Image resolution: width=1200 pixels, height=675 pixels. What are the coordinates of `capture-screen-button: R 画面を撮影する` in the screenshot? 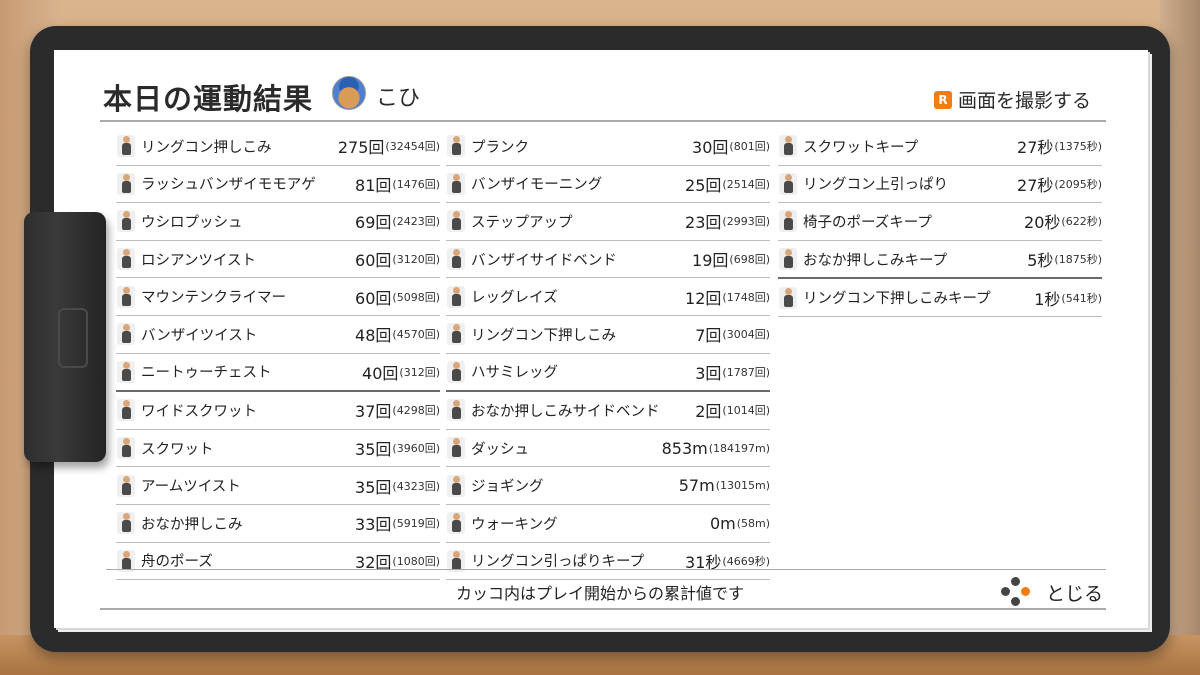 It's located at (1012, 99).